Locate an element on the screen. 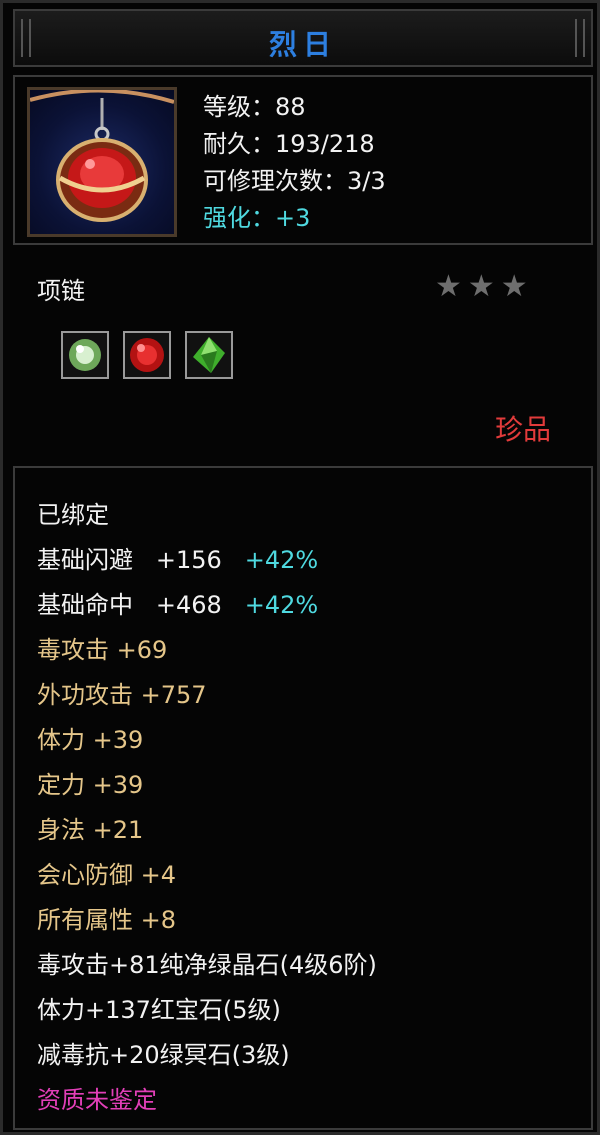 This screenshot has height=1135, width=600. aptitude-status: 资质未鉴定 is located at coordinates (97, 1100).